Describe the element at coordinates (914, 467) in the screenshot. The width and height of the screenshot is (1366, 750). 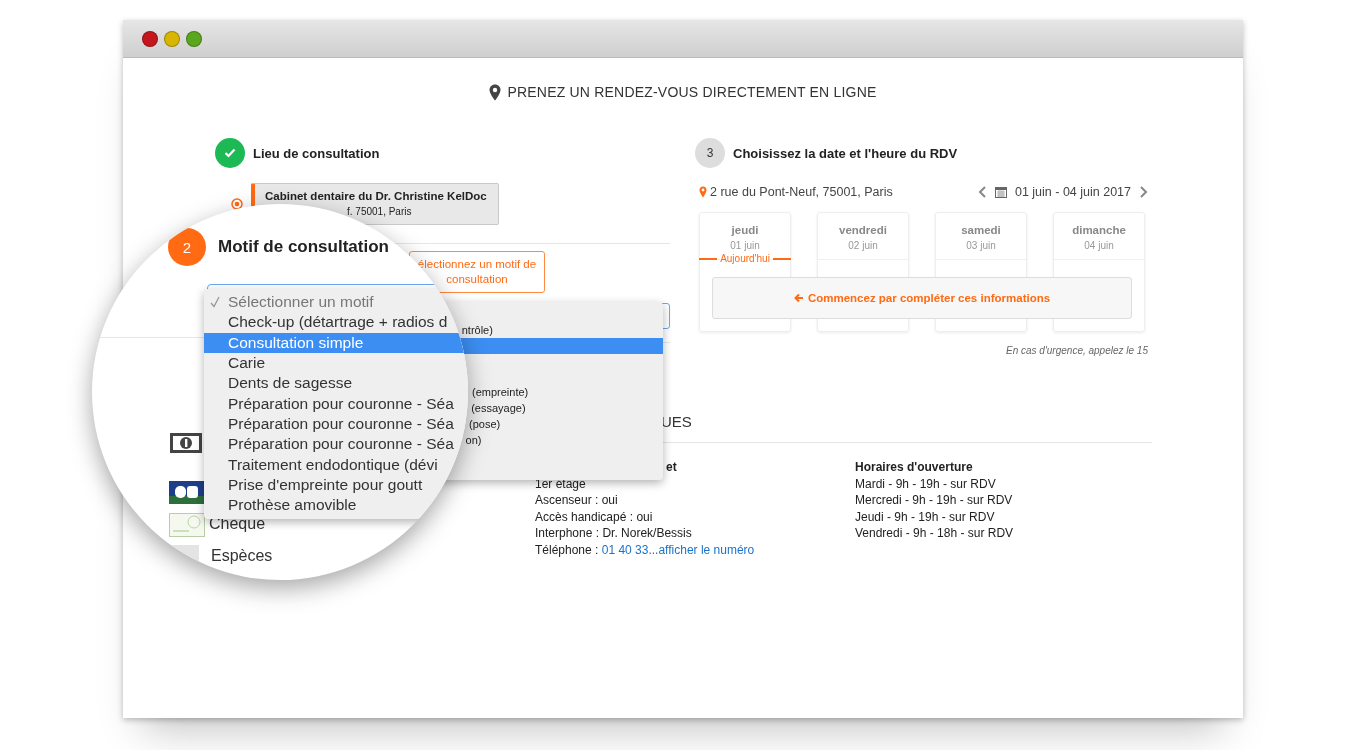
I see `column-heading: Horaires d'ouverture` at that location.